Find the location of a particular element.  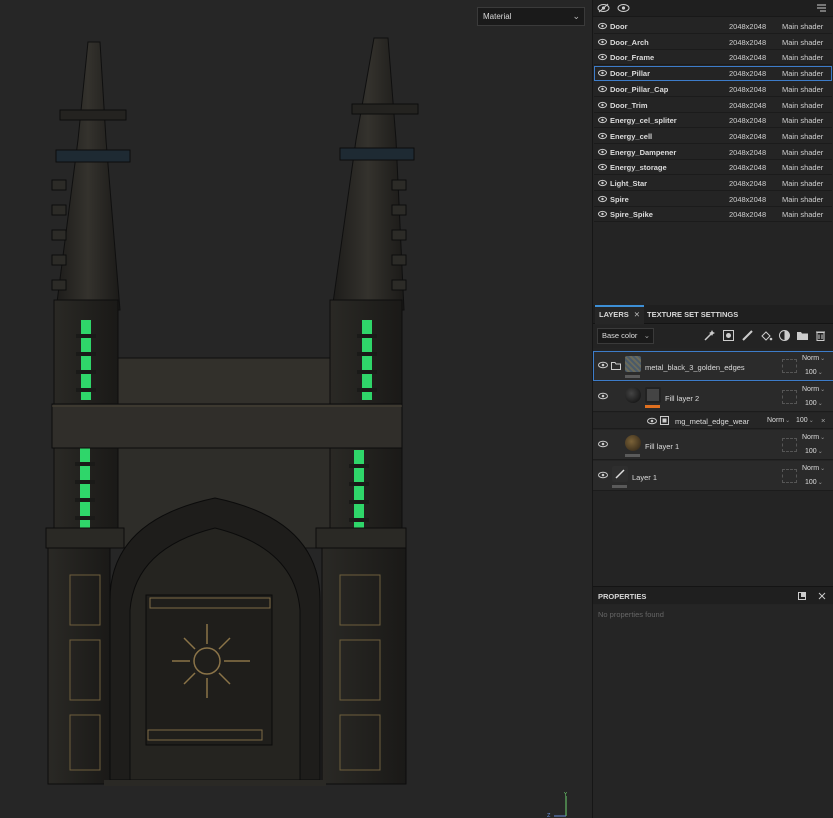

add-fill-layer-icon is located at coordinates (766, 335).